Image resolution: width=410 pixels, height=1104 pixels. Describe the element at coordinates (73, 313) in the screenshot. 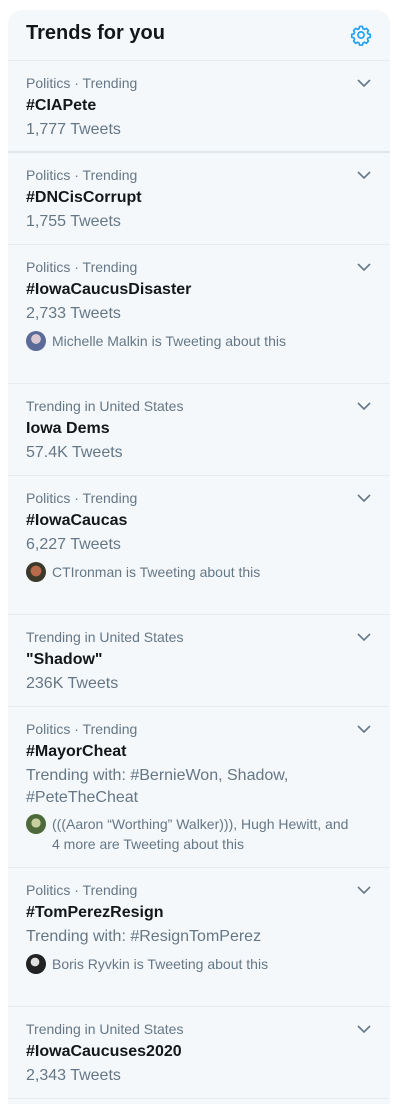

I see `trend-tweet-count: 2,733 Tweets` at that location.